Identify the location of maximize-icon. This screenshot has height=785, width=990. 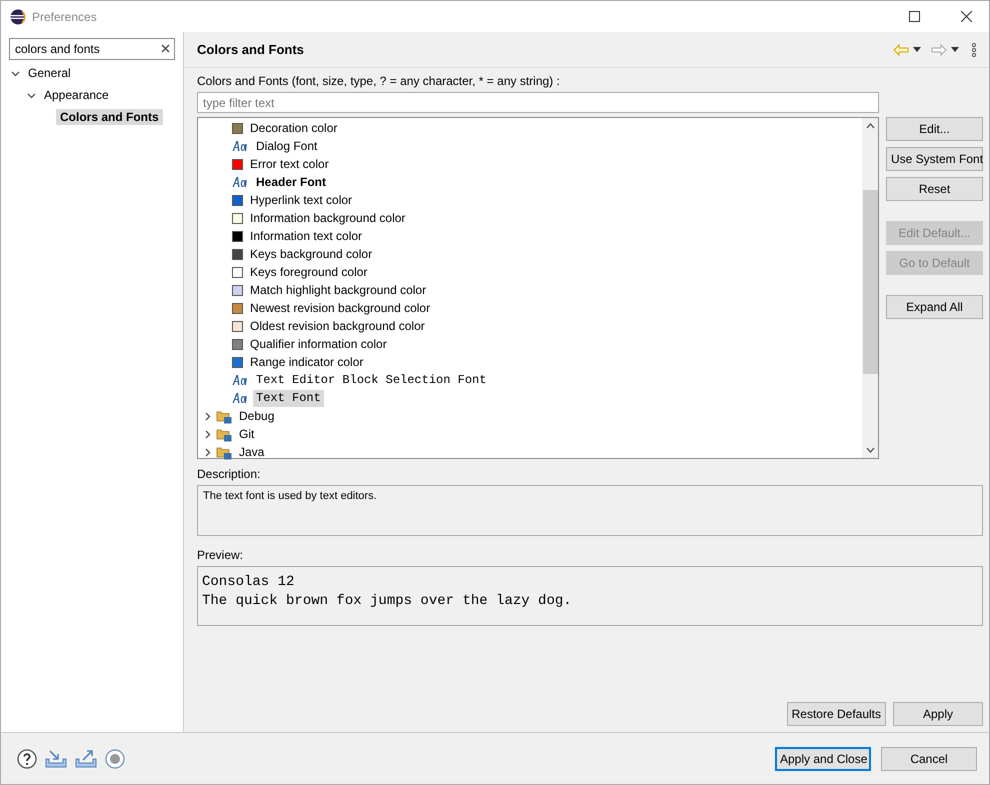
(914, 16).